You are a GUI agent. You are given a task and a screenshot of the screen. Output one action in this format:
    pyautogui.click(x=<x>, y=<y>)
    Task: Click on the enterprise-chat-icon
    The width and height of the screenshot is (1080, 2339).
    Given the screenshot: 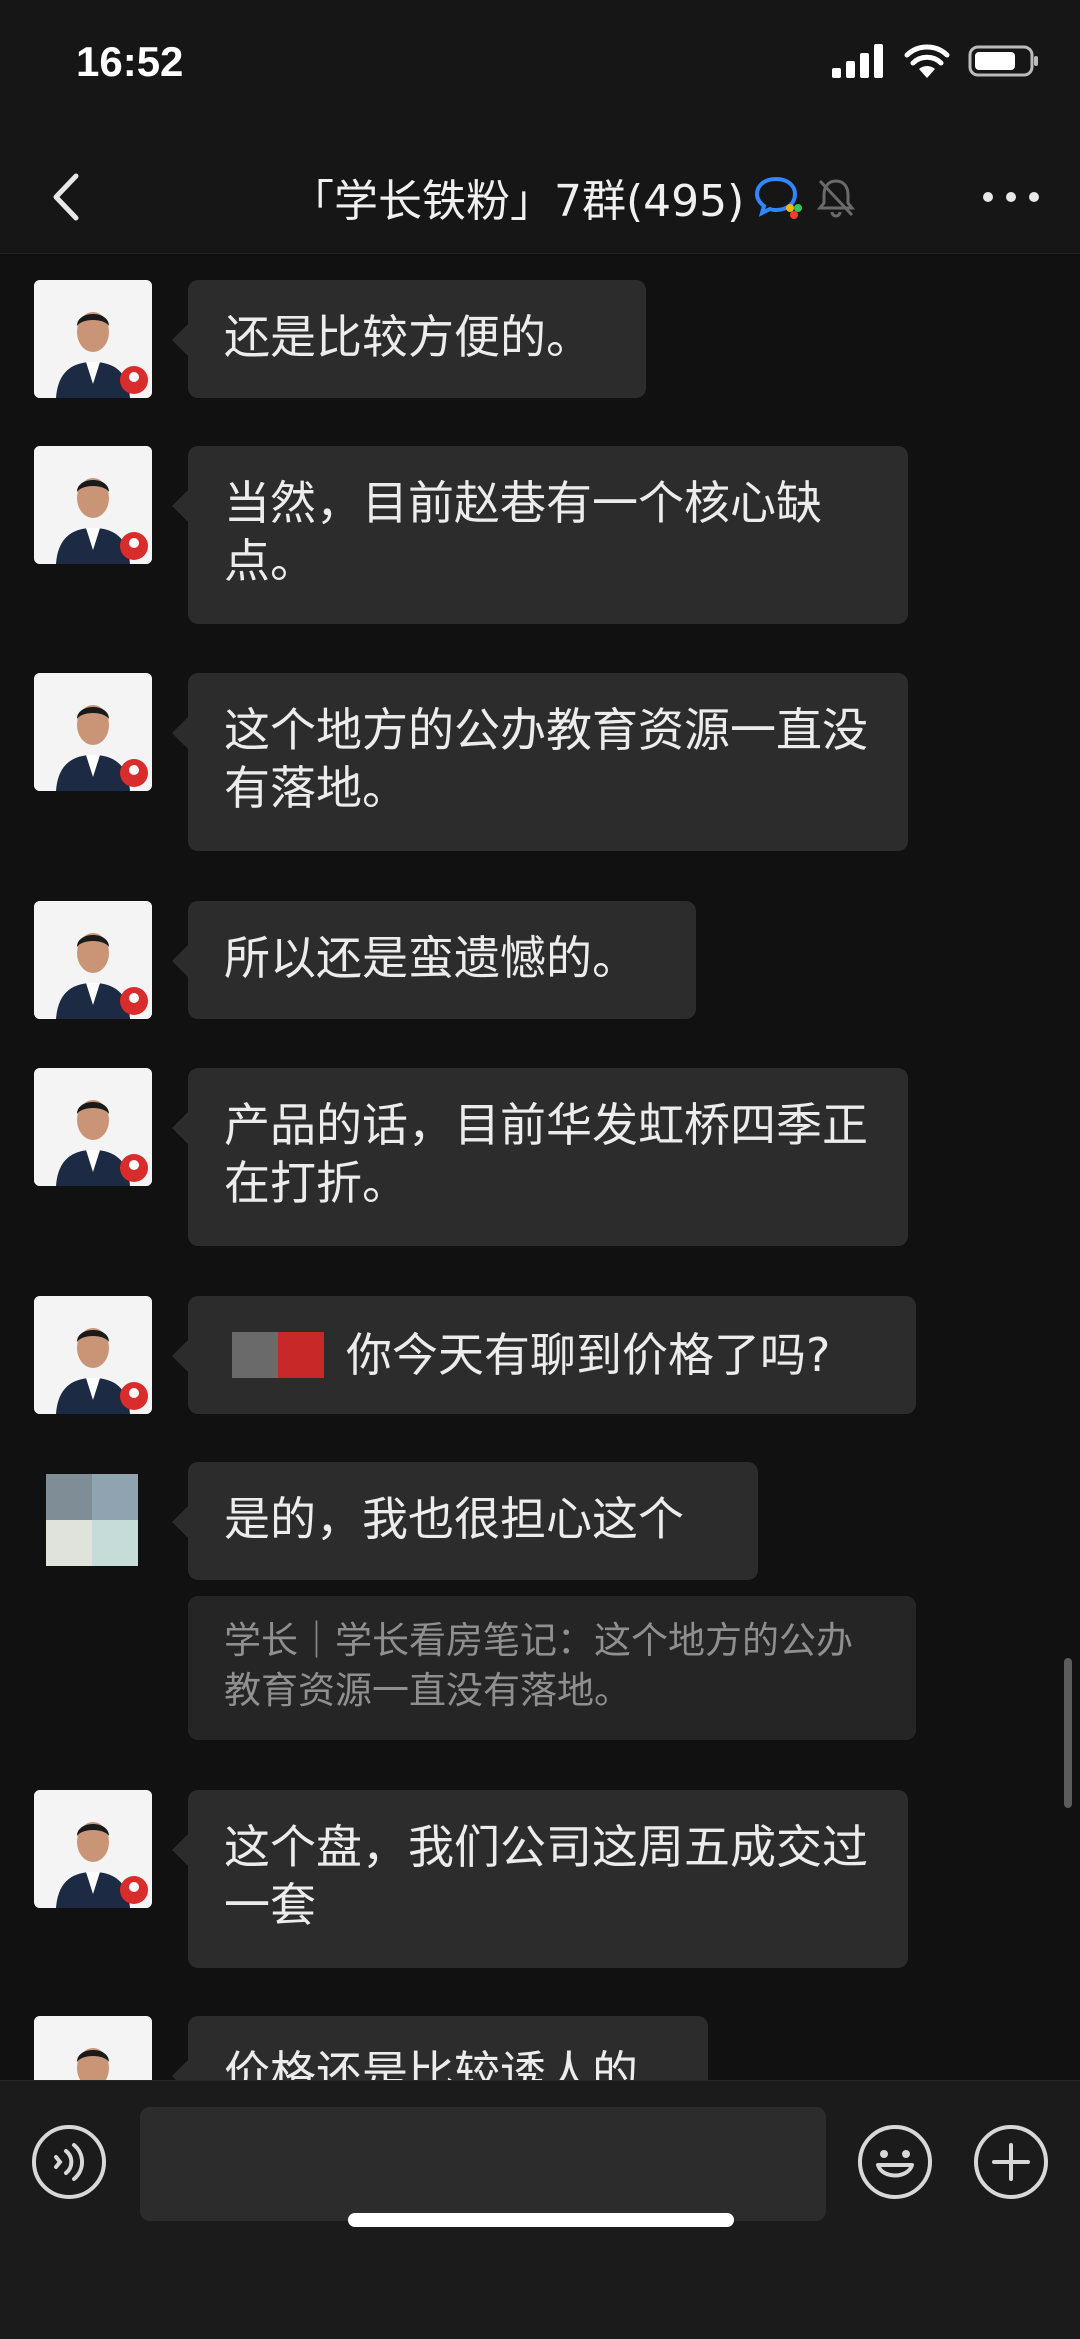 What is the action you would take?
    pyautogui.click(x=779, y=197)
    